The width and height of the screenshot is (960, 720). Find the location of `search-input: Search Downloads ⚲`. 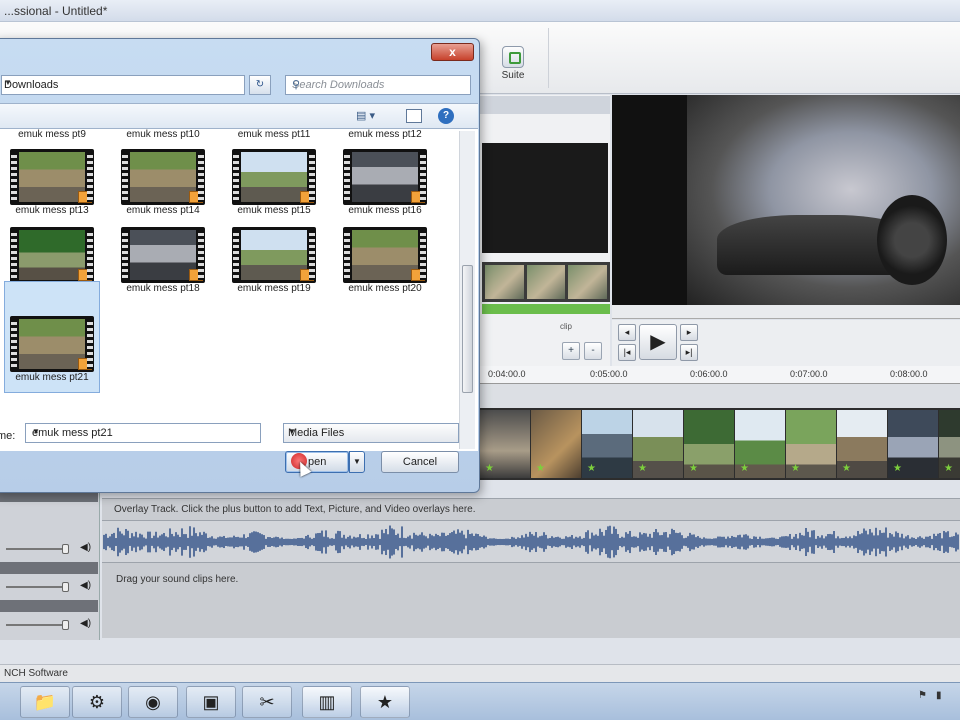

search-input: Search Downloads ⚲ is located at coordinates (378, 85).